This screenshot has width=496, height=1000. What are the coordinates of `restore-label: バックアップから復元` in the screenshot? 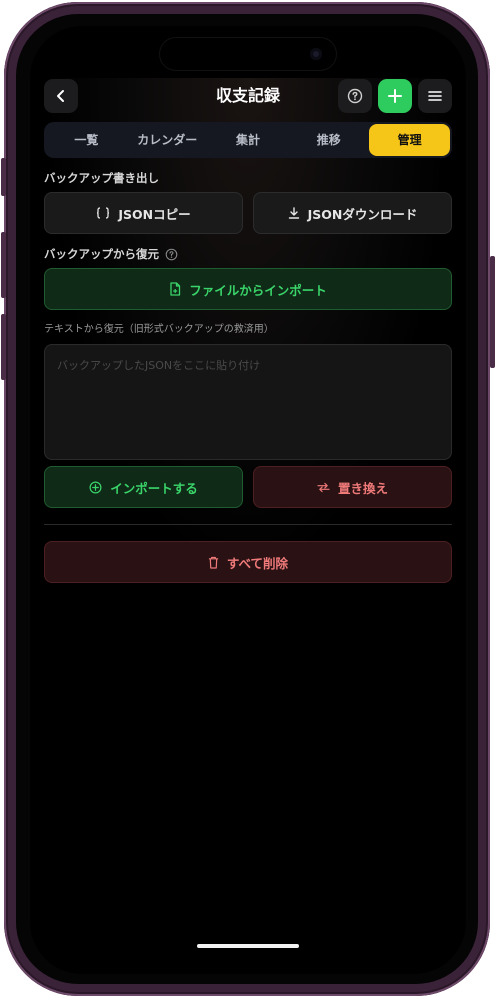 It's located at (248, 254).